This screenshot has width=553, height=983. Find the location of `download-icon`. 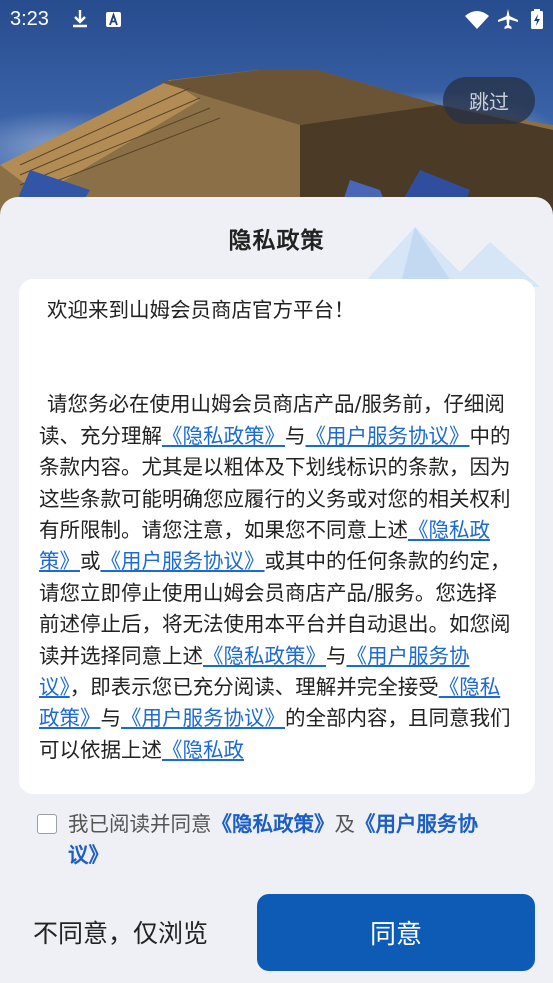

download-icon is located at coordinates (80, 19).